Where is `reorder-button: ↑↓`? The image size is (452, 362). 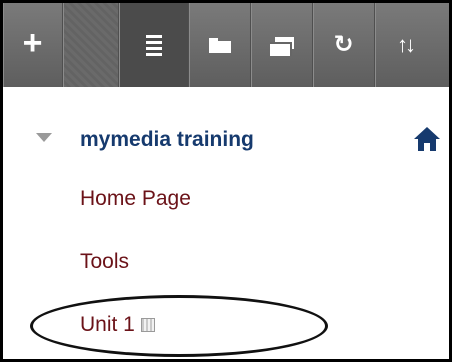 reorder-button: ↑↓ is located at coordinates (405, 45).